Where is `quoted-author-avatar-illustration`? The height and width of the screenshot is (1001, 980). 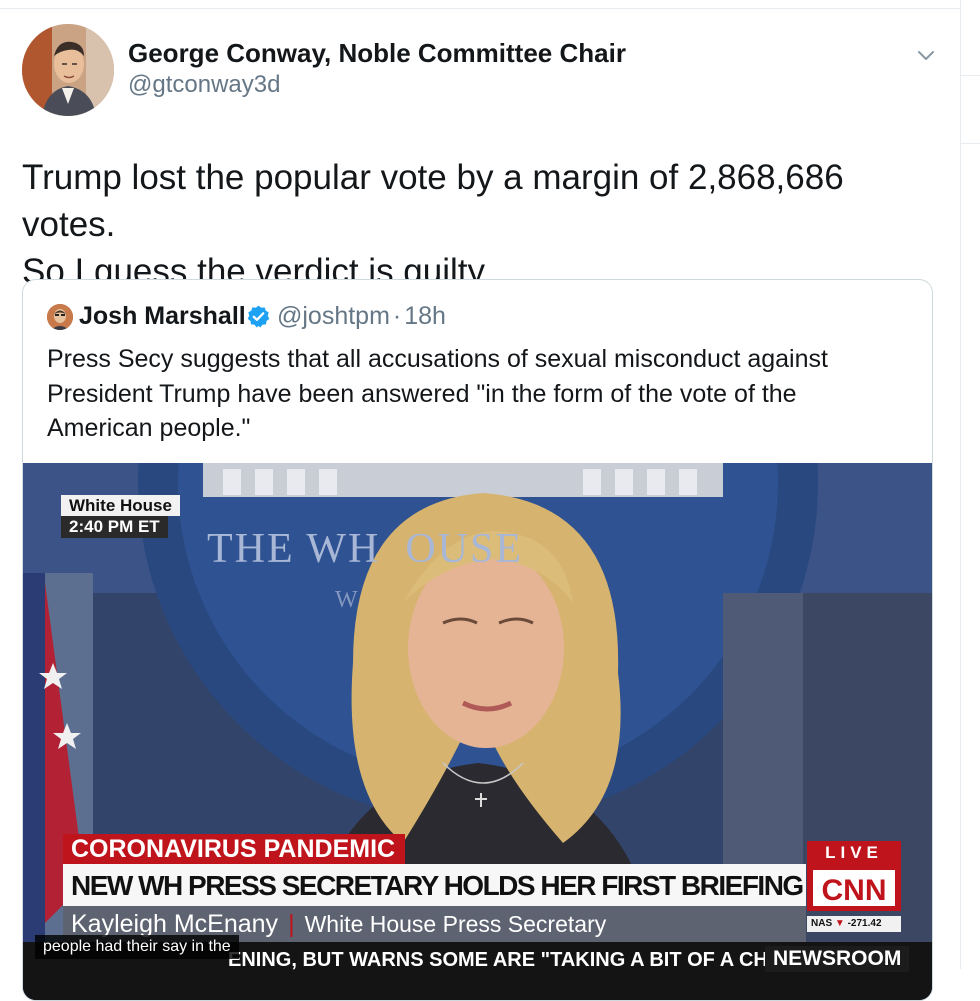 quoted-author-avatar-illustration is located at coordinates (60, 317).